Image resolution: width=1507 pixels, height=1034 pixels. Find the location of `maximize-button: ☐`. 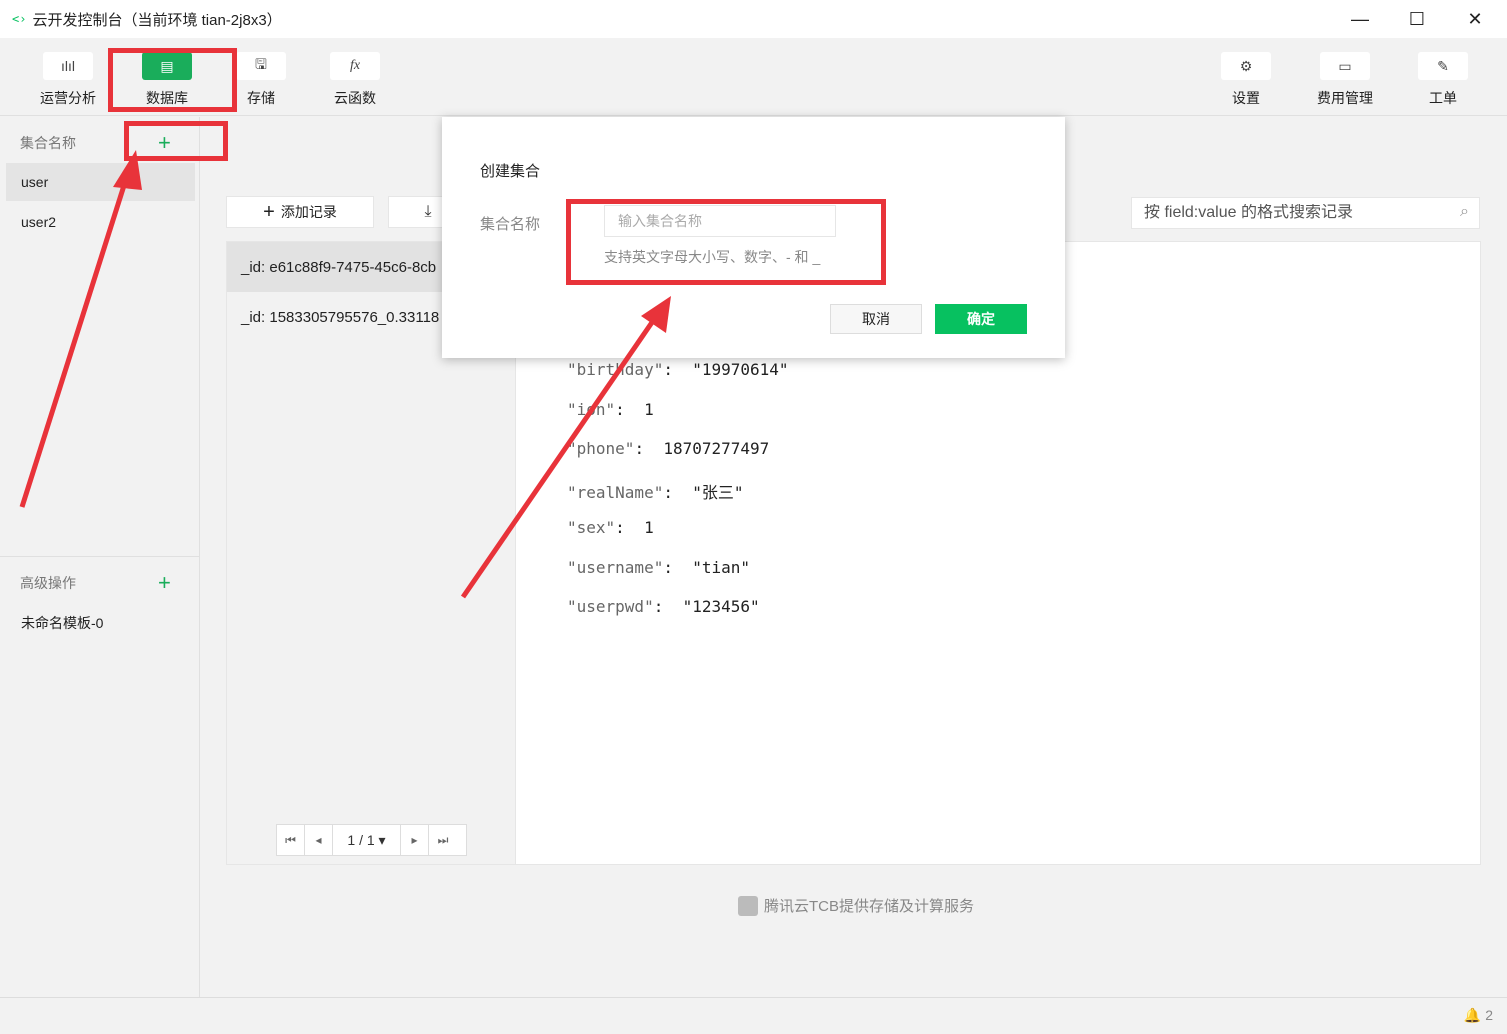

maximize-button: ☐ is located at coordinates (1417, 19).